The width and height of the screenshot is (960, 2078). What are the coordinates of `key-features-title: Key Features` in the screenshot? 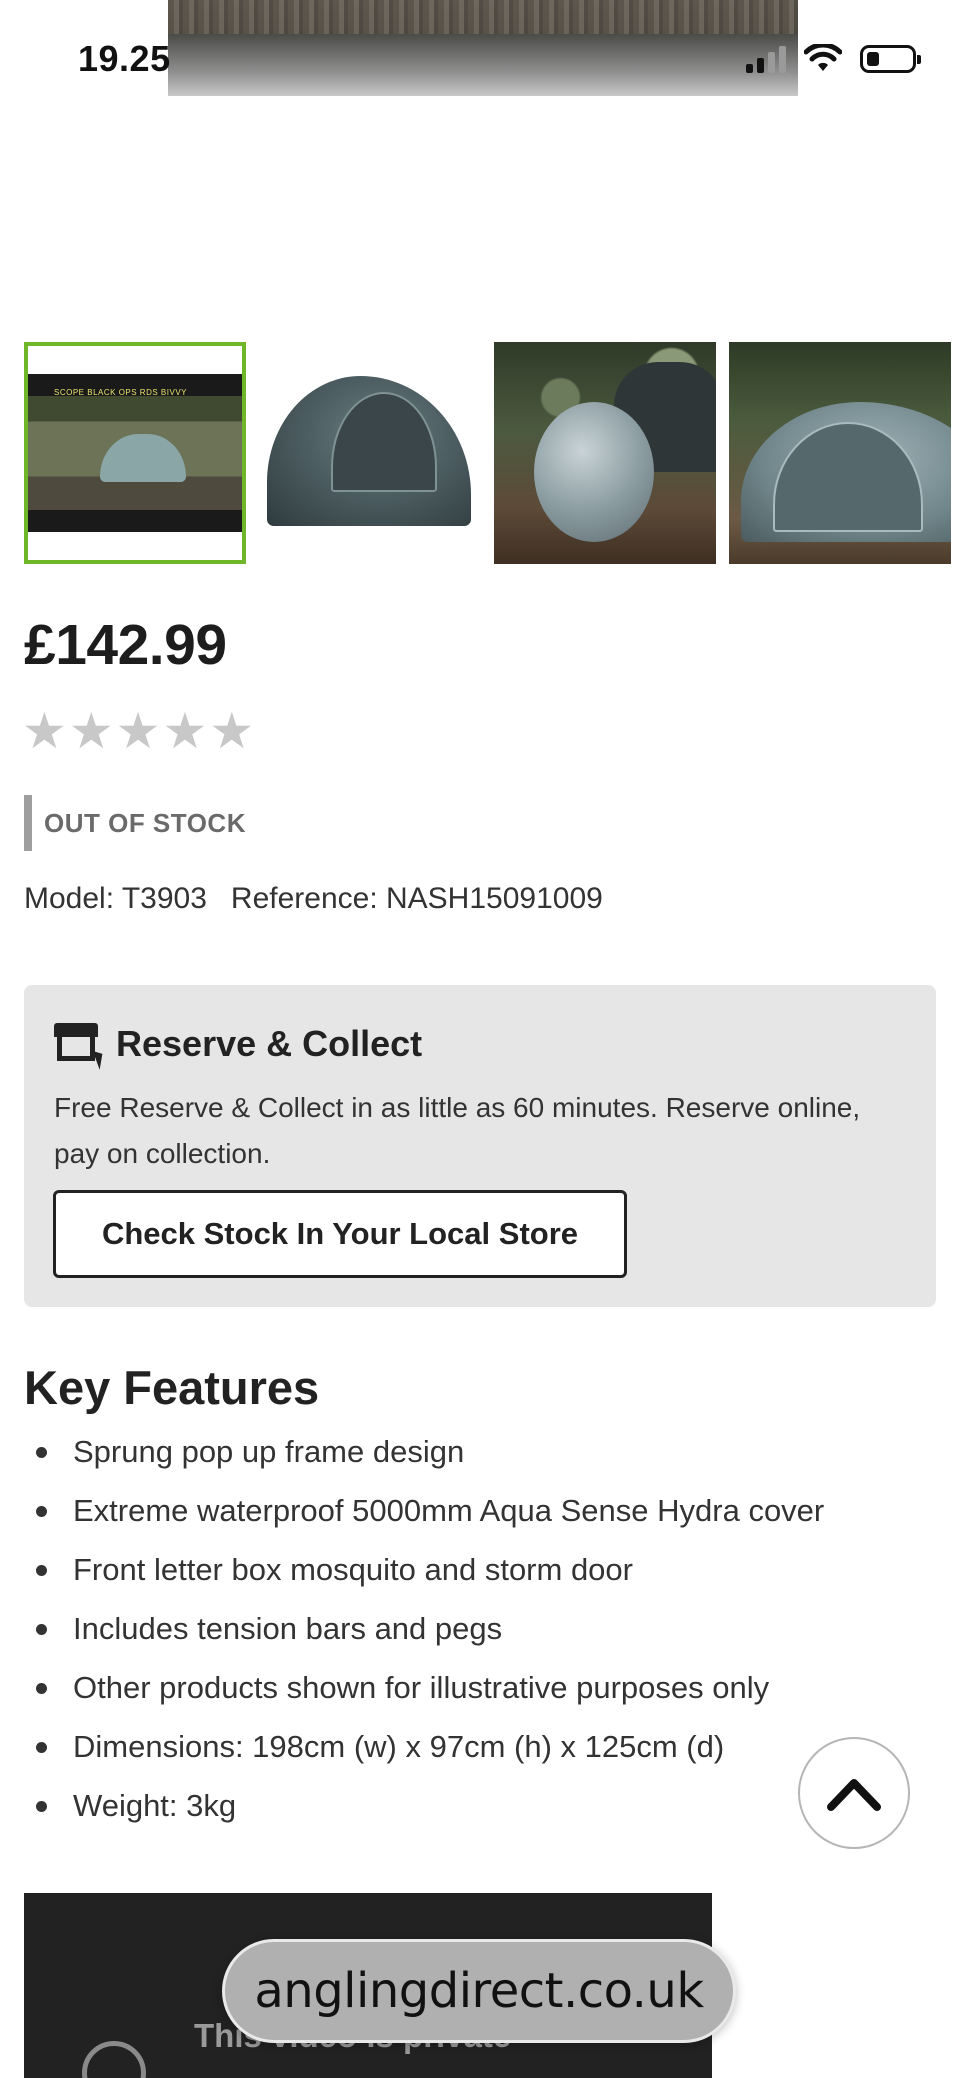 It's located at (172, 1387).